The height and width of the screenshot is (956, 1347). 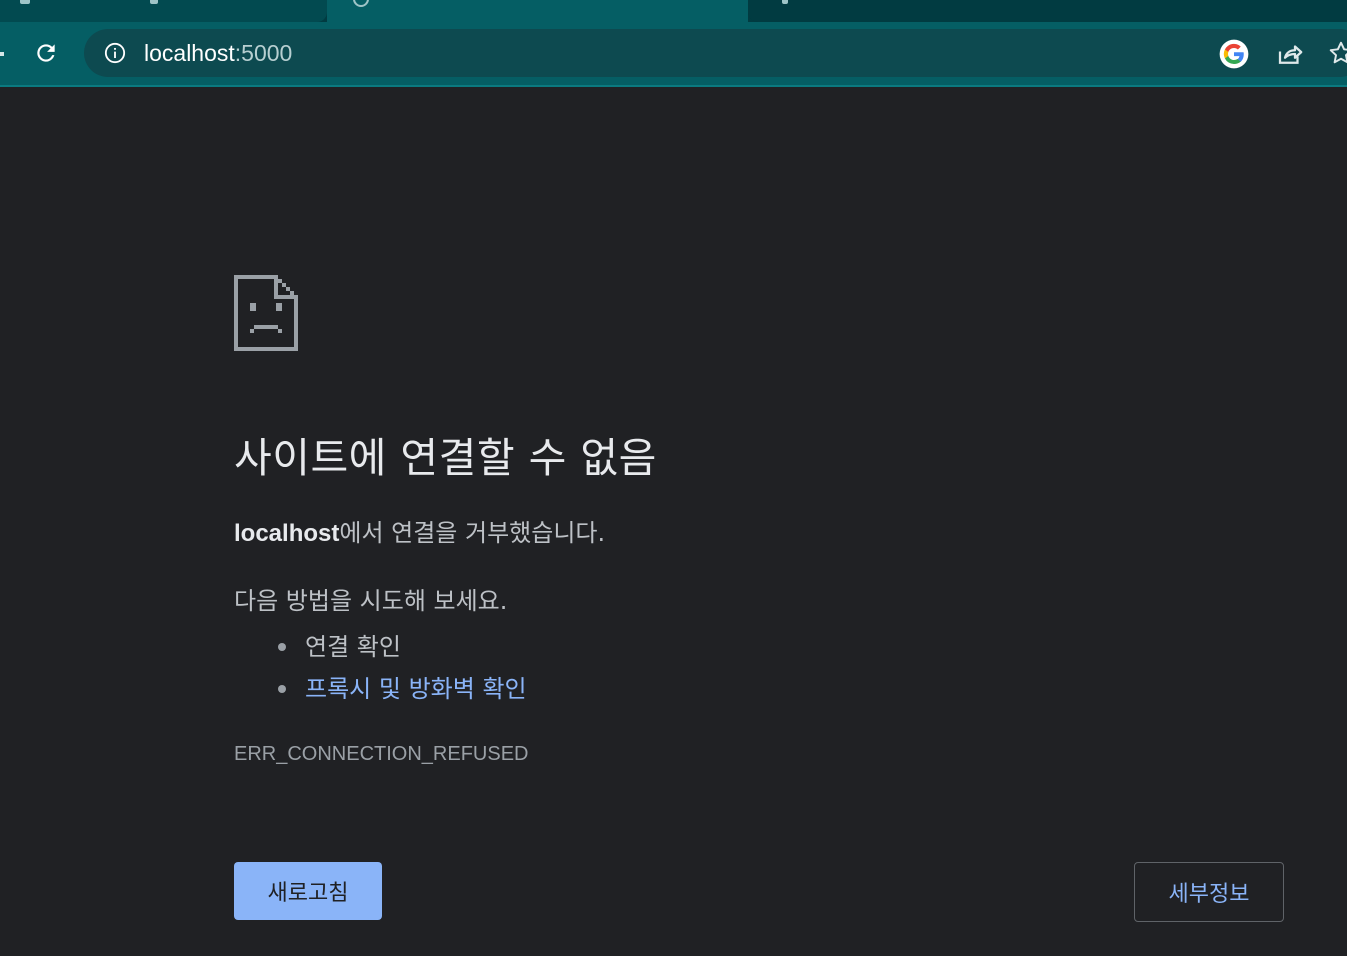 I want to click on google-icon, so click(x=1234, y=54).